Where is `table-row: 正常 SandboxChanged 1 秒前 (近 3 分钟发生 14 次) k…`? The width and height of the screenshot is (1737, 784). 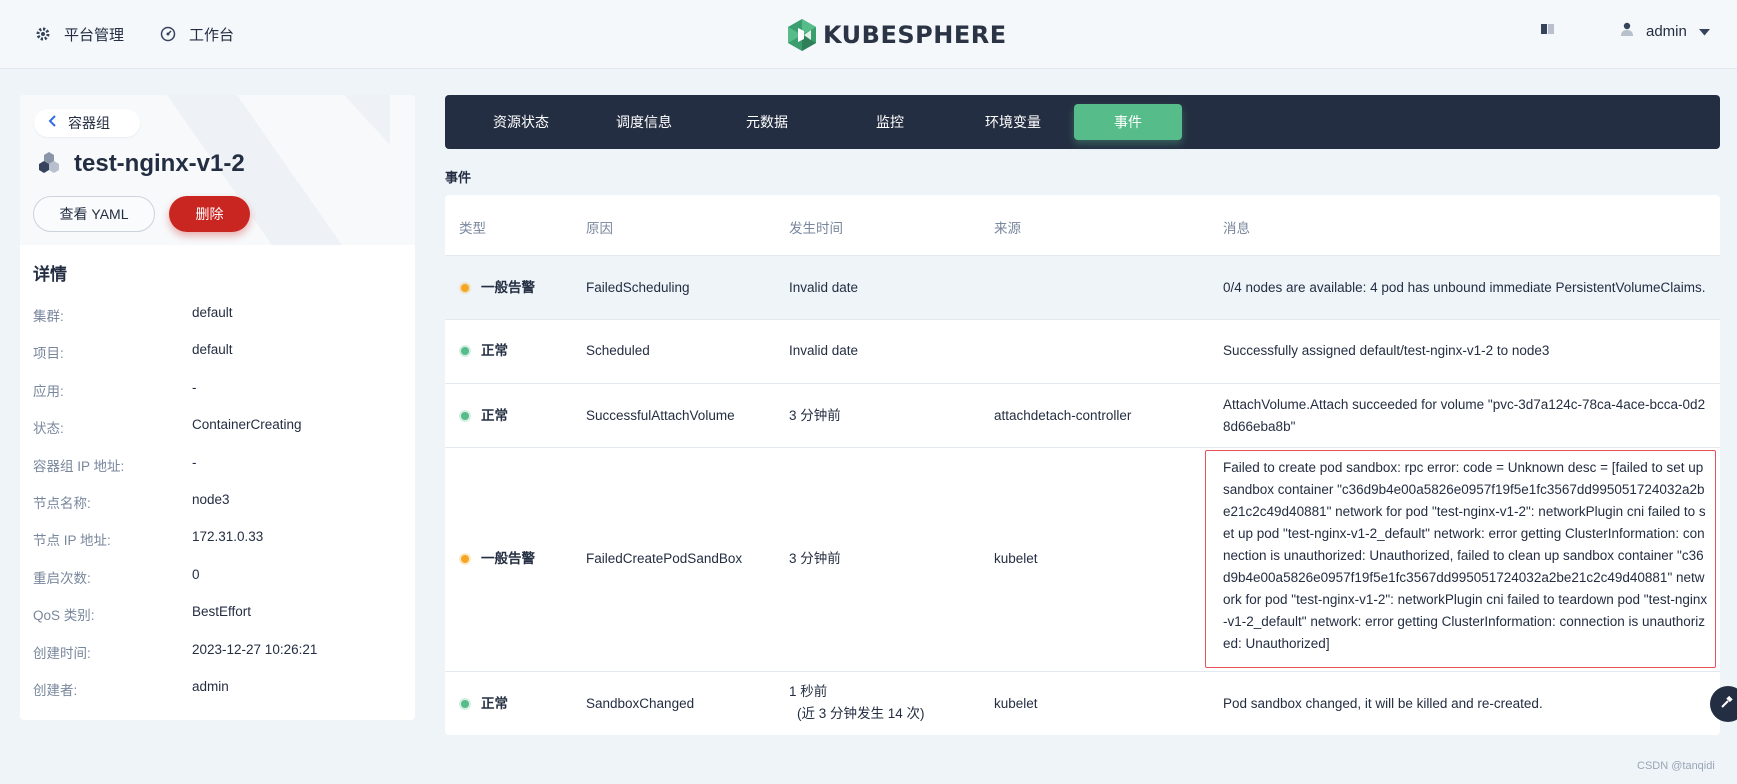
table-row: 正常 SandboxChanged 1 秒前 (近 3 分钟发生 14 次) k… is located at coordinates (1082, 703).